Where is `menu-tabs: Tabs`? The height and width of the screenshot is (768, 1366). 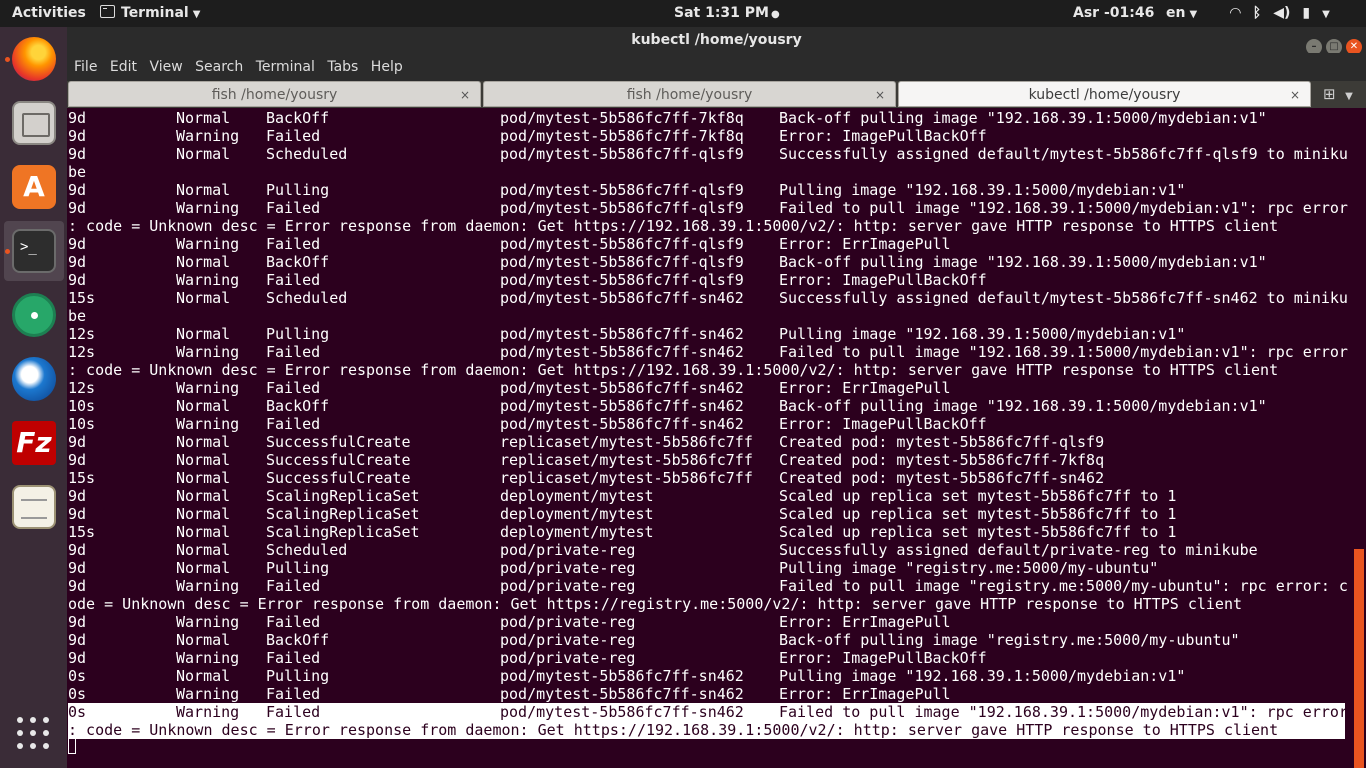
menu-tabs: Tabs is located at coordinates (342, 67).